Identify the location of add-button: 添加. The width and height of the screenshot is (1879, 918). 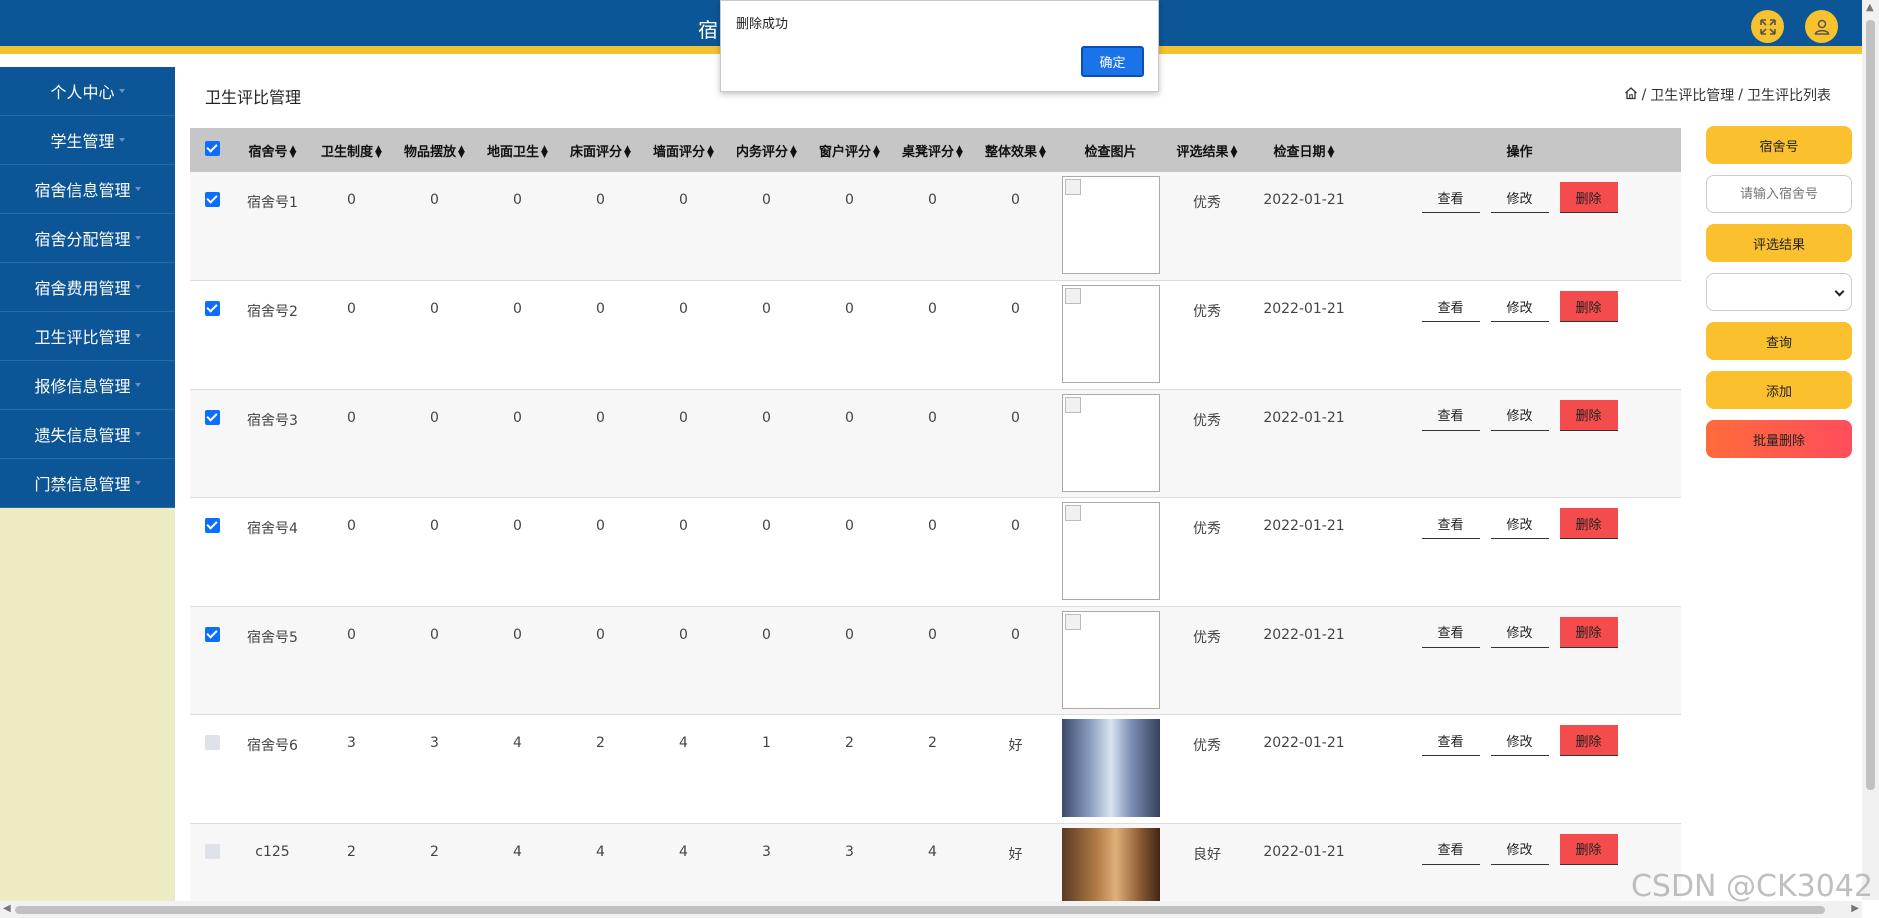
(1779, 390).